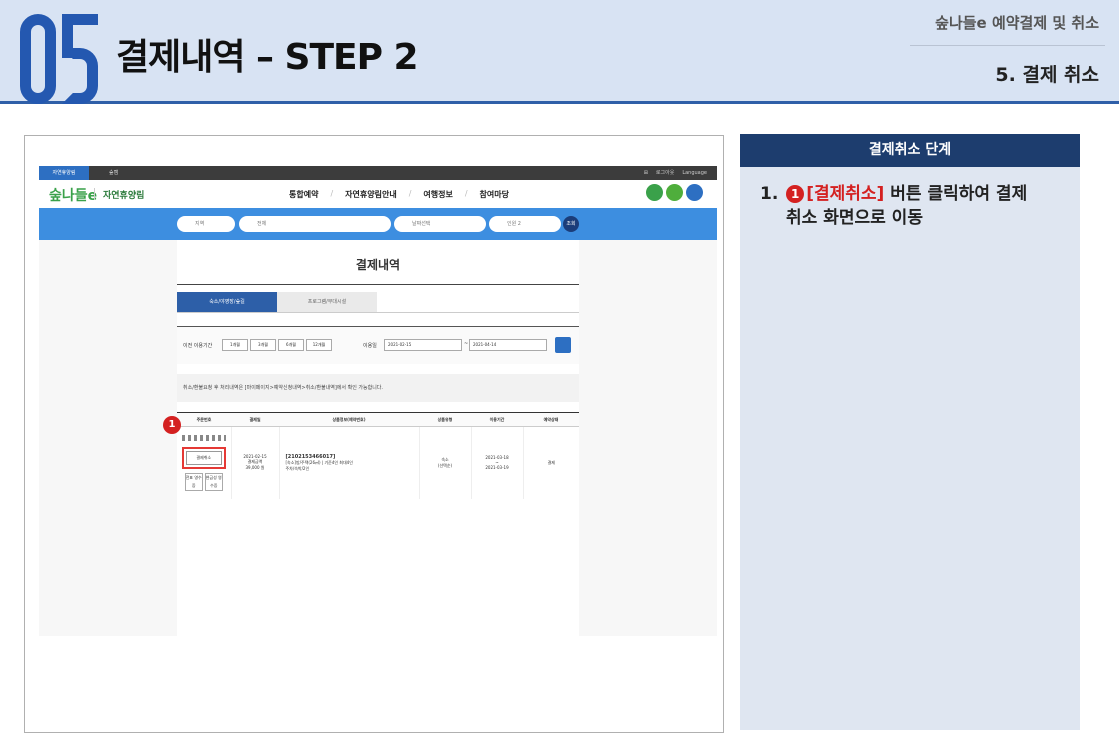 Image resolution: width=1119 pixels, height=748 pixels. What do you see at coordinates (267, 57) in the screenshot?
I see `slide-title: 결제내역 – STEP 2` at bounding box center [267, 57].